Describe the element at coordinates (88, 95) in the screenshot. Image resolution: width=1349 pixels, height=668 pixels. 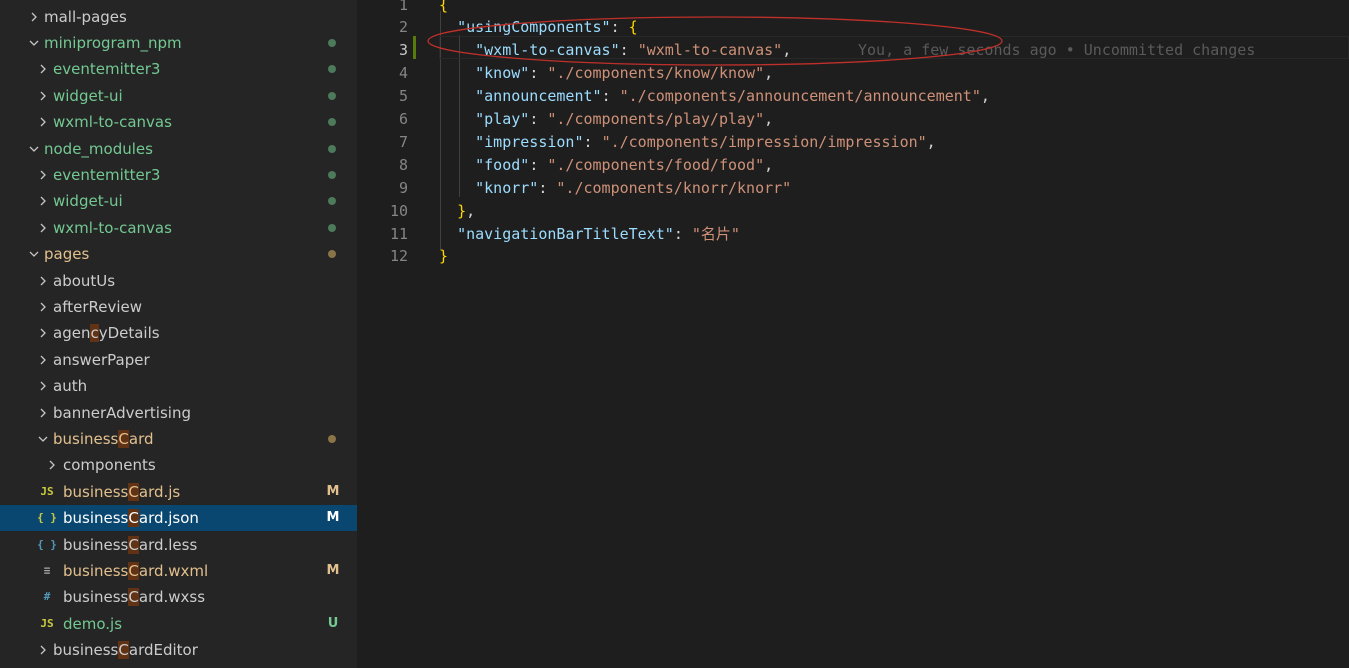
I see `tree-item-label: widget-ui` at that location.